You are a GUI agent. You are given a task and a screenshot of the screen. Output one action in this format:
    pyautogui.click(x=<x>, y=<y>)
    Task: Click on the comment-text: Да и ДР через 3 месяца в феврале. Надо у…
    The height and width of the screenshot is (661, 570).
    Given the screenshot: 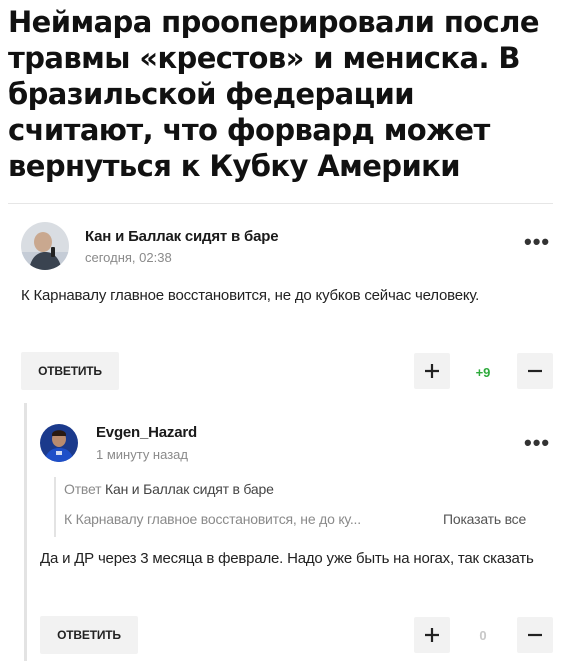 What is the action you would take?
    pyautogui.click(x=287, y=558)
    